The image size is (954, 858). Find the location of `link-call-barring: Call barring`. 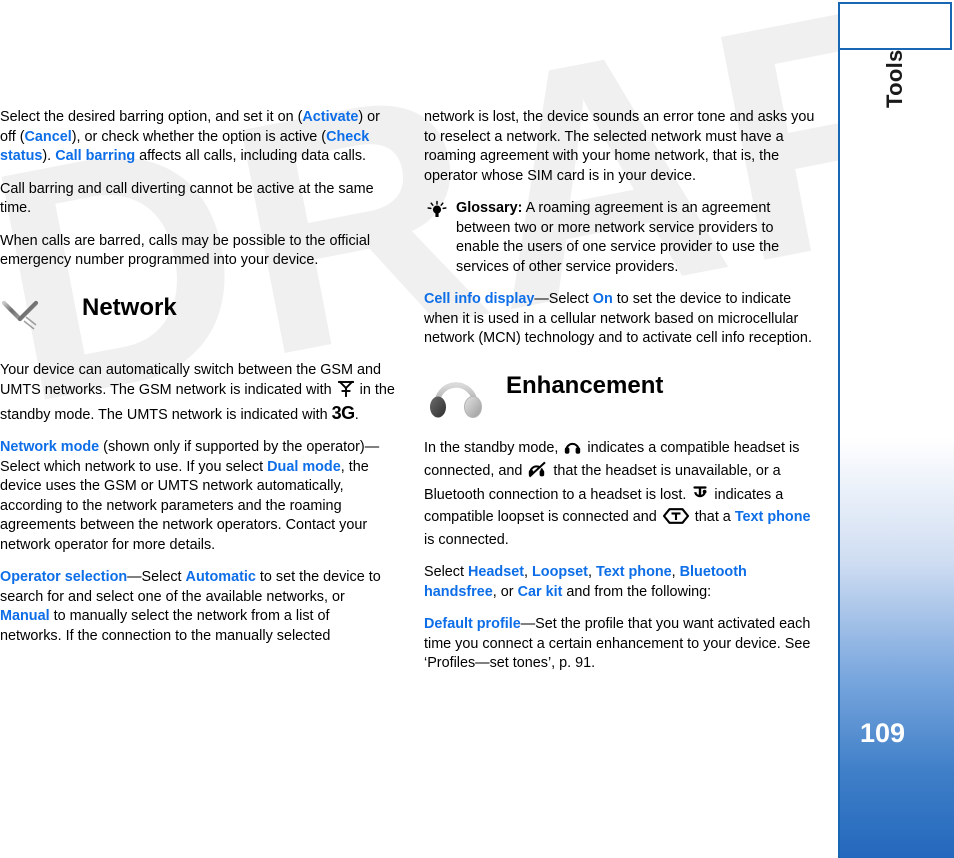

link-call-barring: Call barring is located at coordinates (95, 156).